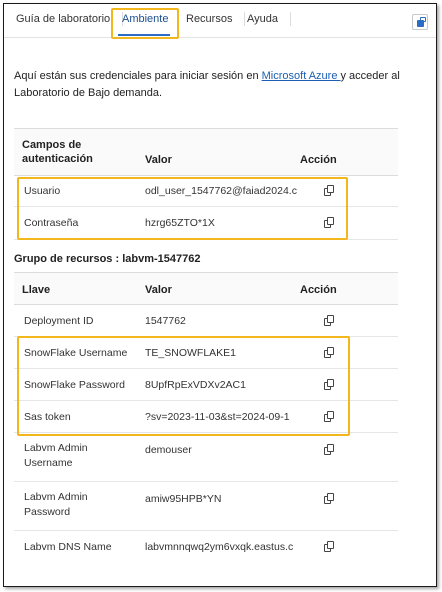 Image resolution: width=442 pixels, height=592 pixels. What do you see at coordinates (301, 76) in the screenshot?
I see `microsoft-azure-link: Microsoft Azure` at bounding box center [301, 76].